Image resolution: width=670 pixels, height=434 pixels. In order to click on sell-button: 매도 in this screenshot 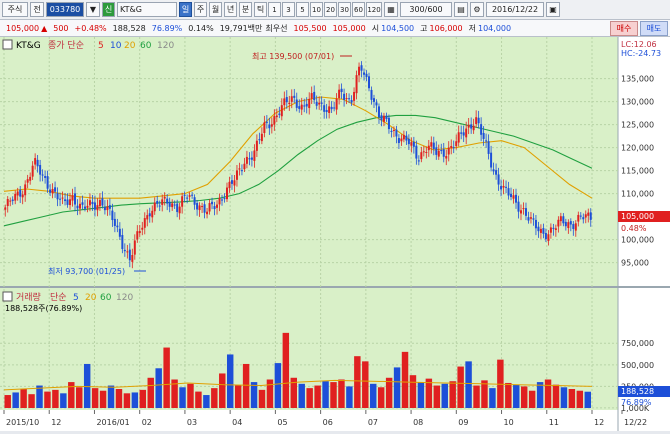, I will do `click(654, 28)`.